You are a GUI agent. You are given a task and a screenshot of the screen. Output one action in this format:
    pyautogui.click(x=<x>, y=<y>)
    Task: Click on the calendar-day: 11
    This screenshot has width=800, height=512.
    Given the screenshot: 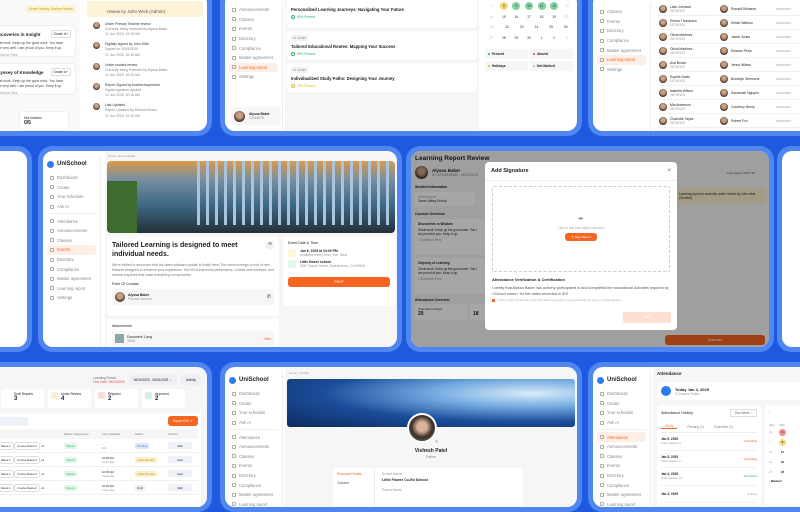 What is the action you would take?
    pyautogui.click(x=541, y=6)
    